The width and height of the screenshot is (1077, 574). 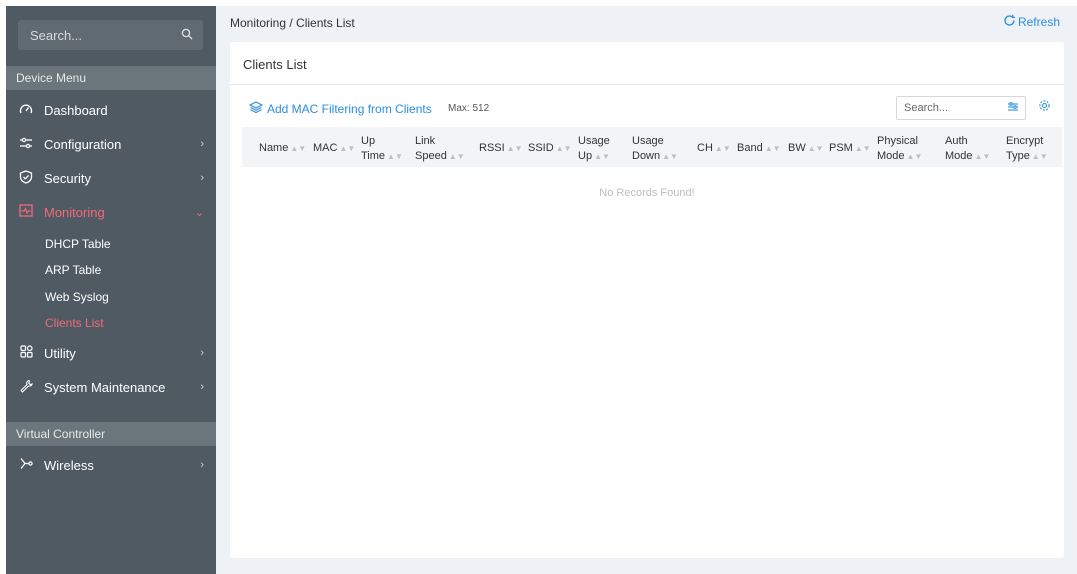 I want to click on sidebar-item-system-maintenance: System Maintenance ›, so click(x=111, y=387).